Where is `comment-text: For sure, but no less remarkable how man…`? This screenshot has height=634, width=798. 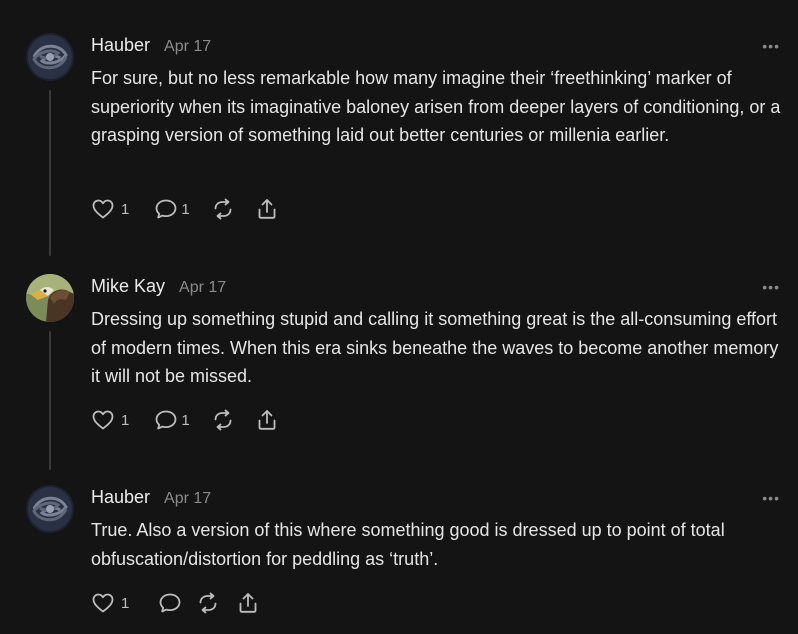 comment-text: For sure, but no less remarkable how man… is located at coordinates (436, 106).